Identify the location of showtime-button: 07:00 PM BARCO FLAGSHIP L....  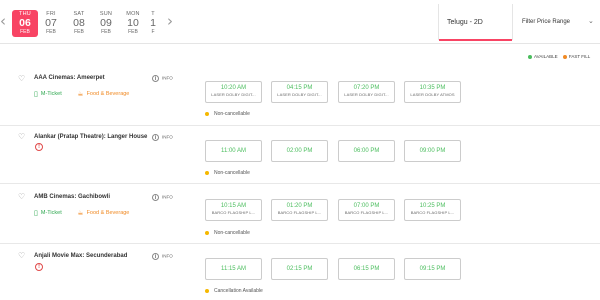
(366, 210).